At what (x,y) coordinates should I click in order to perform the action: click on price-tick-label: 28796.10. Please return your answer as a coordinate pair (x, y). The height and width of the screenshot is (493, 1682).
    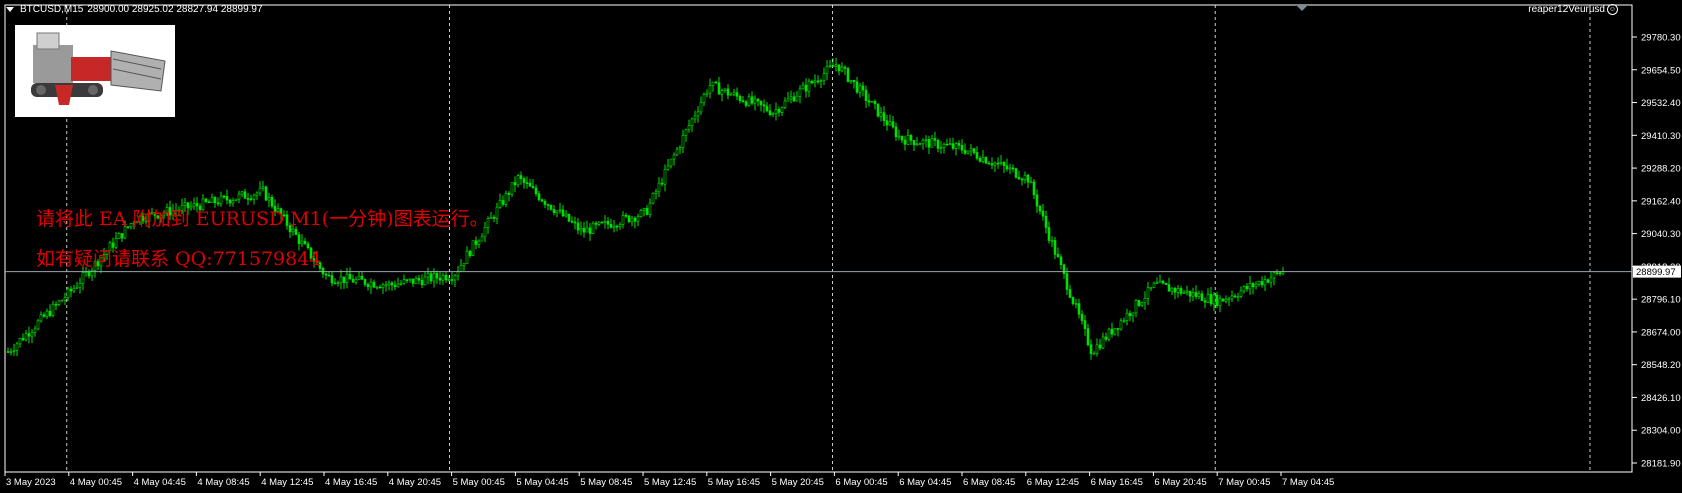
    Looking at the image, I should click on (1661, 300).